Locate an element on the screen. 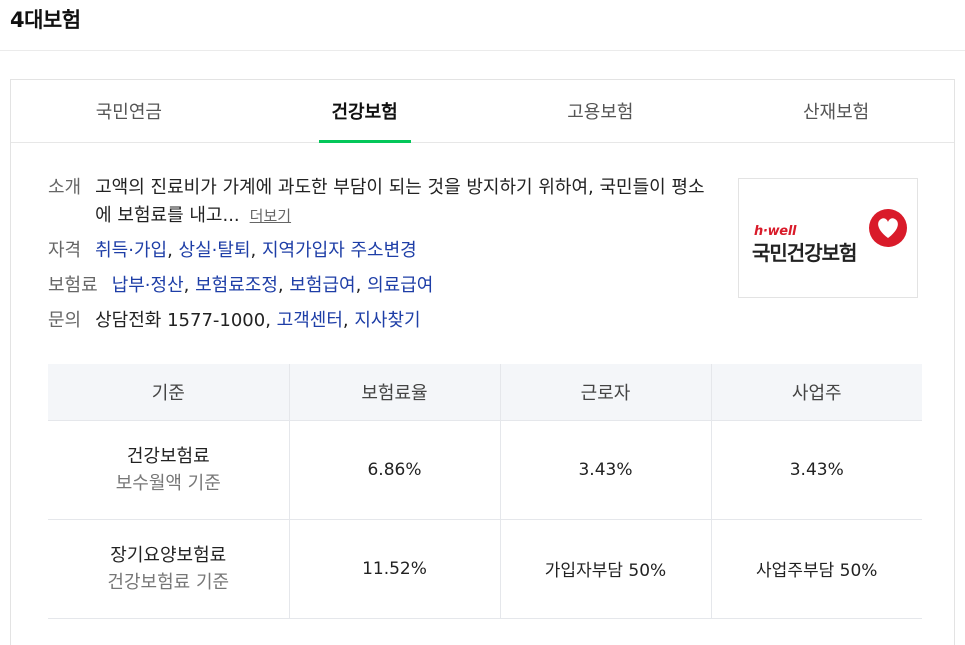 Image resolution: width=965 pixels, height=645 pixels. inquiry-phone: 상담전화 1577-1000 is located at coordinates (180, 320).